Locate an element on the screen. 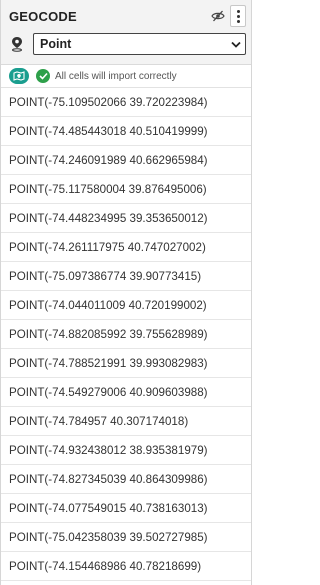  type-select-value: Point is located at coordinates (56, 44).